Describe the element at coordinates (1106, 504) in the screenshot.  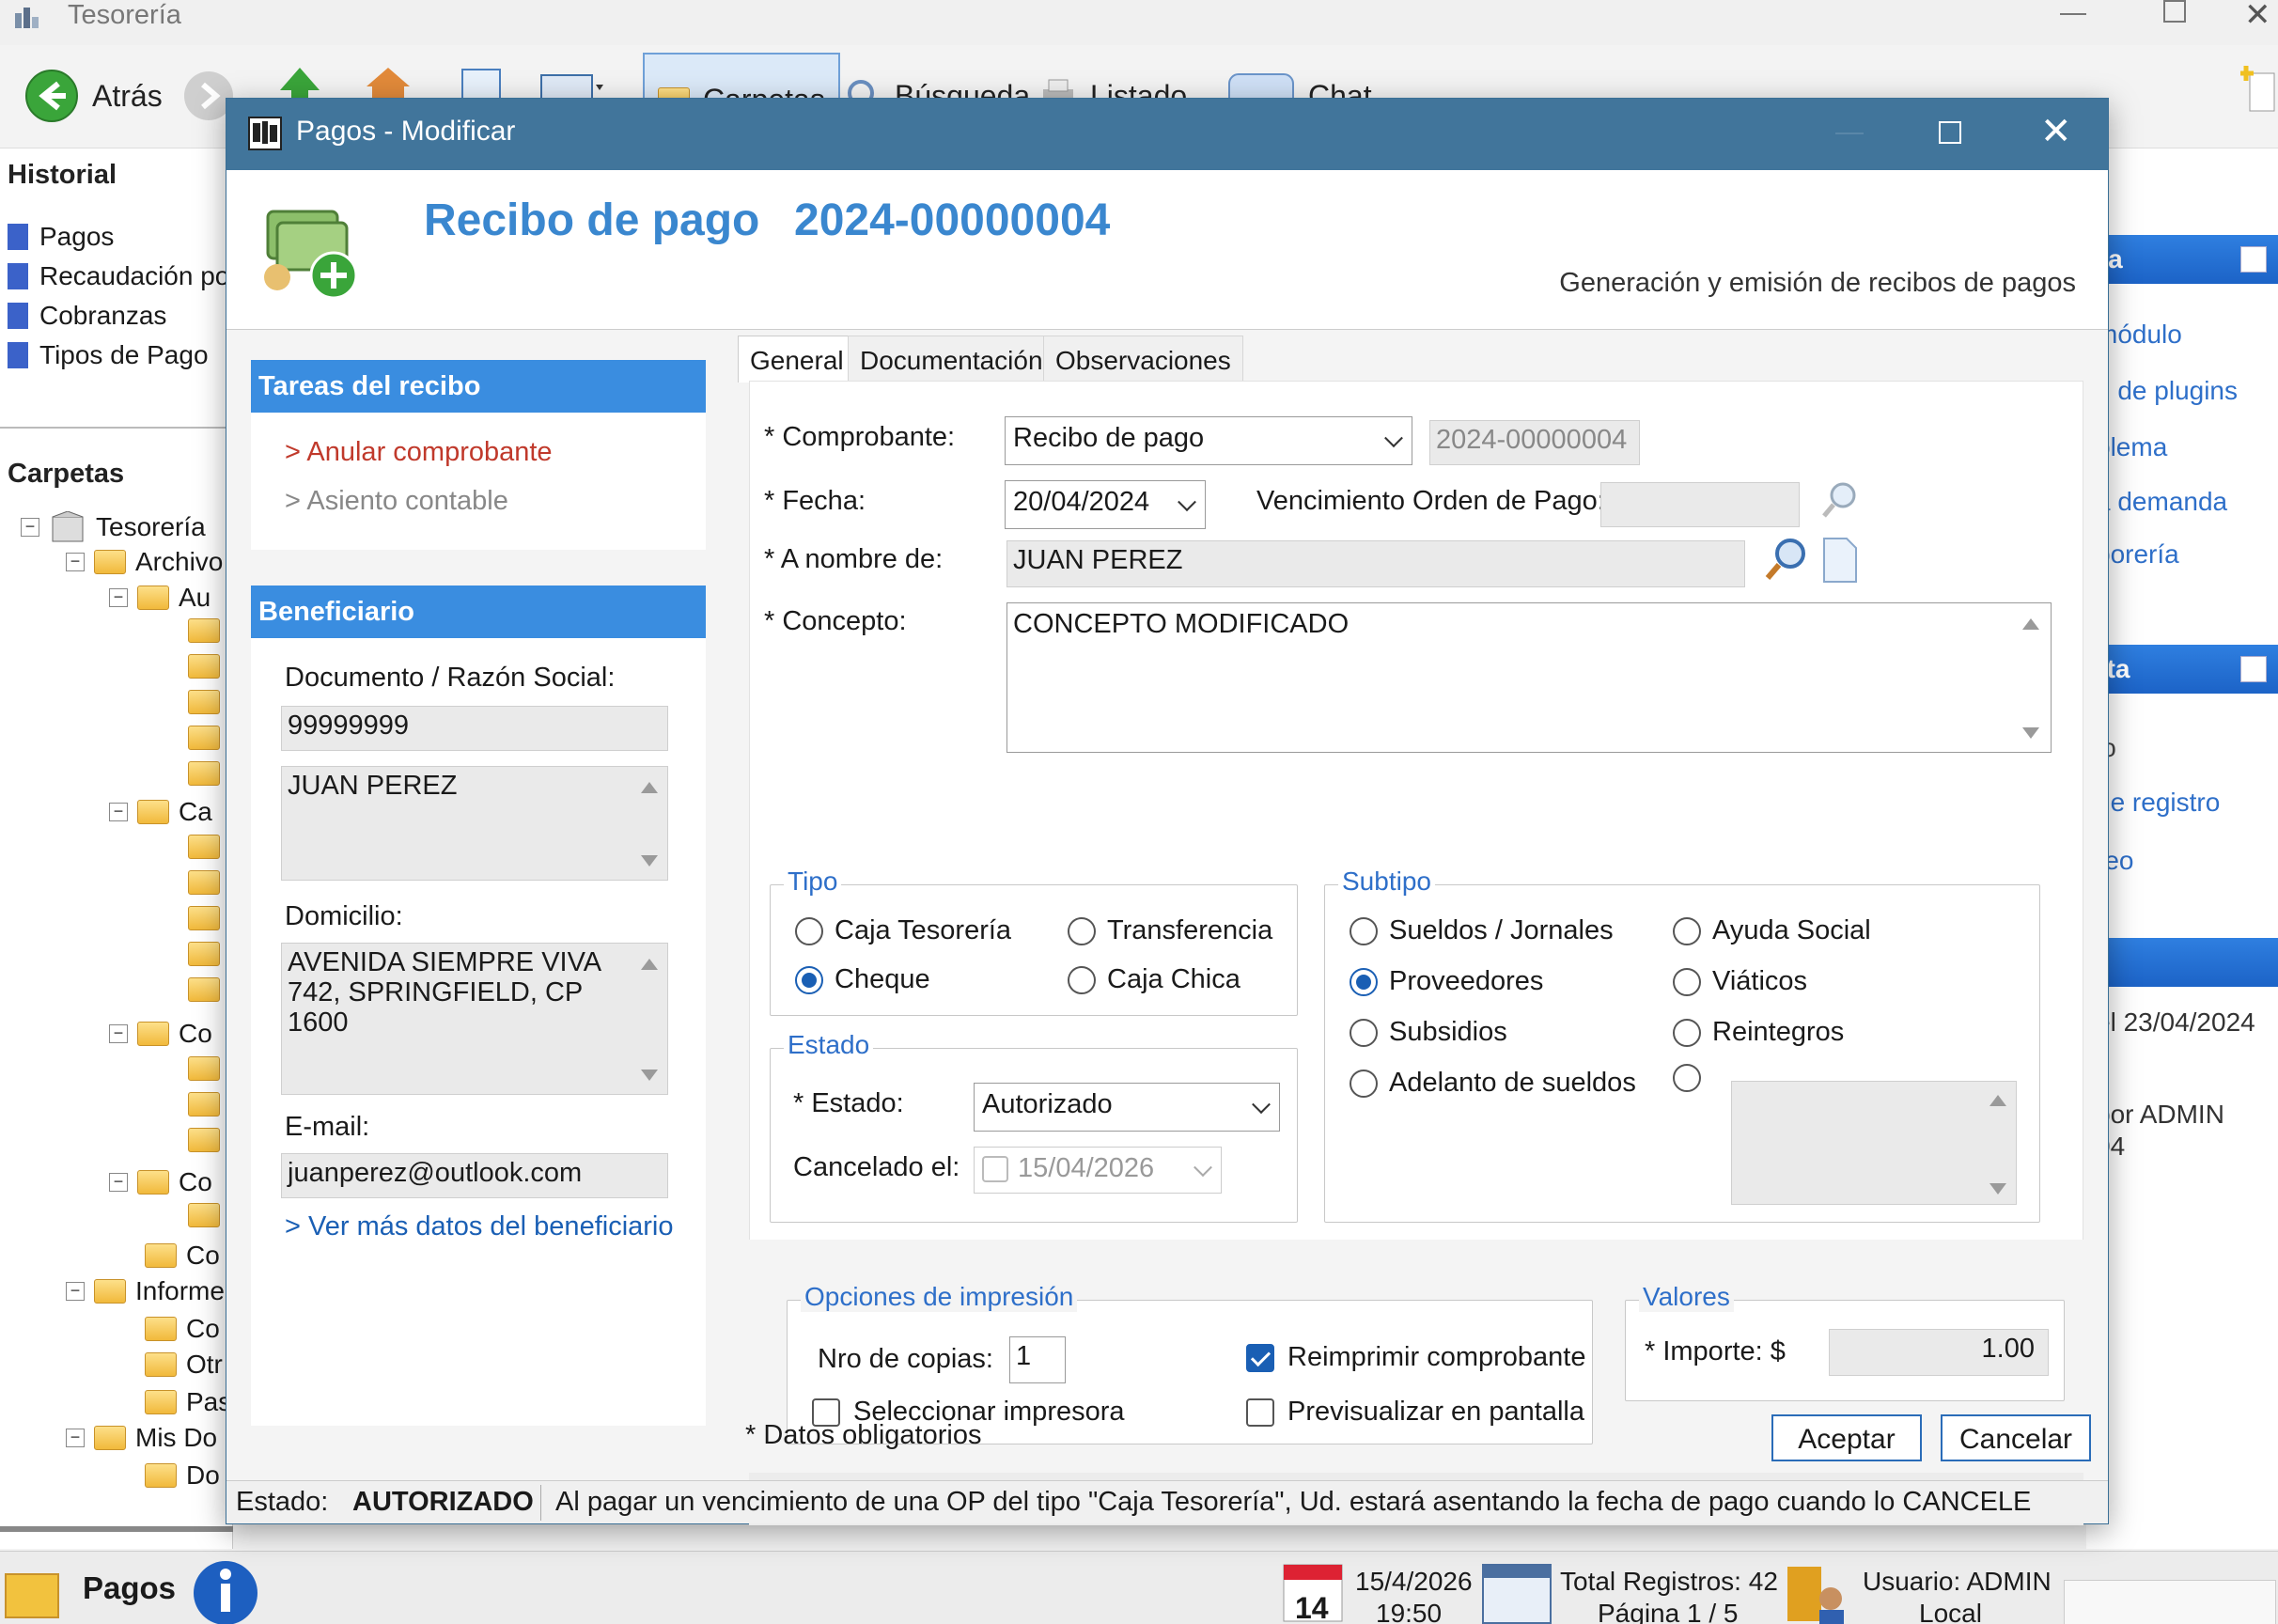
I see `fecha-picker: 20/04/2024` at that location.